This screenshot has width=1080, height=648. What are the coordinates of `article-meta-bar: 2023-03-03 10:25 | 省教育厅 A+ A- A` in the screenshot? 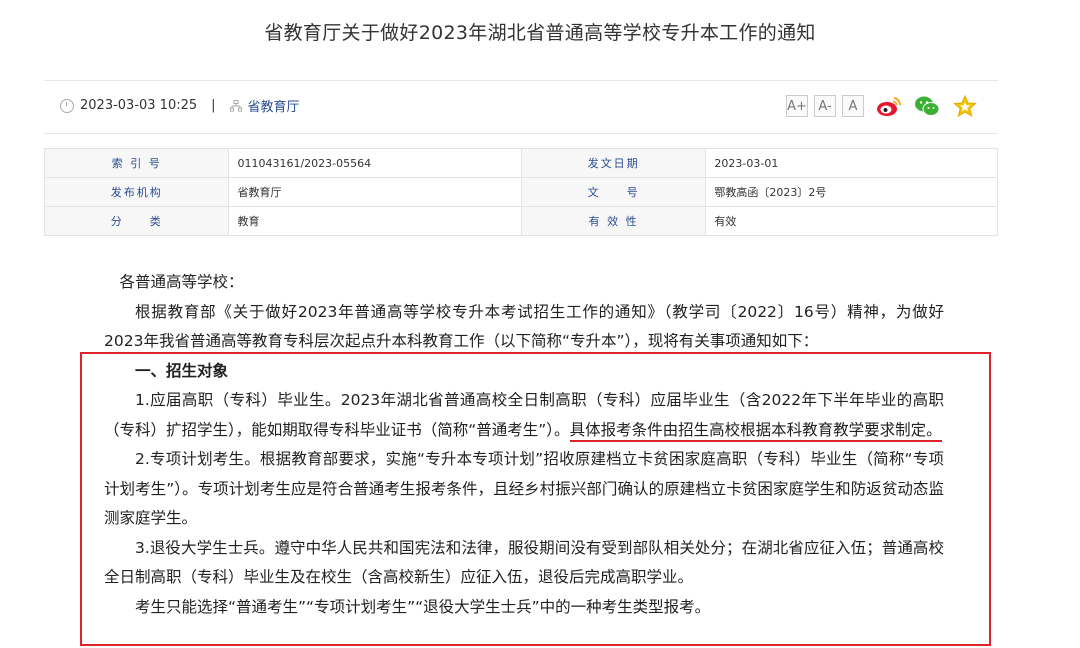 It's located at (521, 107).